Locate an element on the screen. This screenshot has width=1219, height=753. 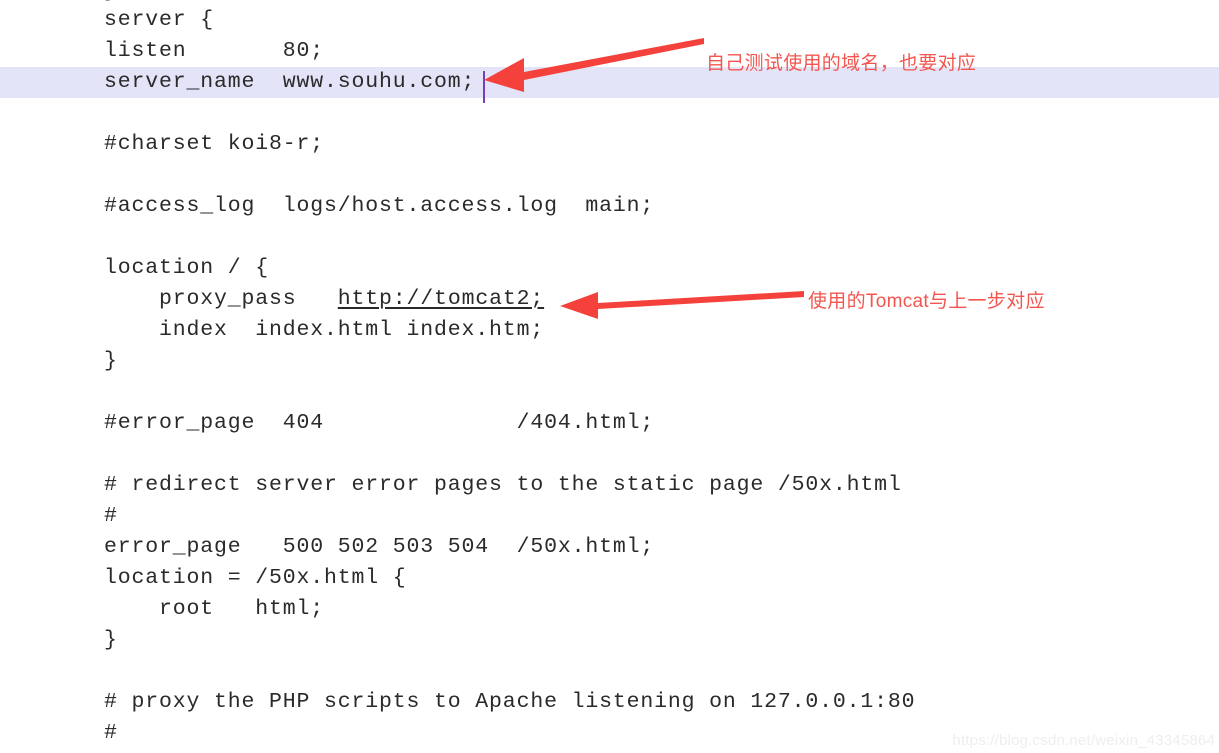
annotation-label-1: 自己测试使用的域名，也要对应 is located at coordinates (841, 63).